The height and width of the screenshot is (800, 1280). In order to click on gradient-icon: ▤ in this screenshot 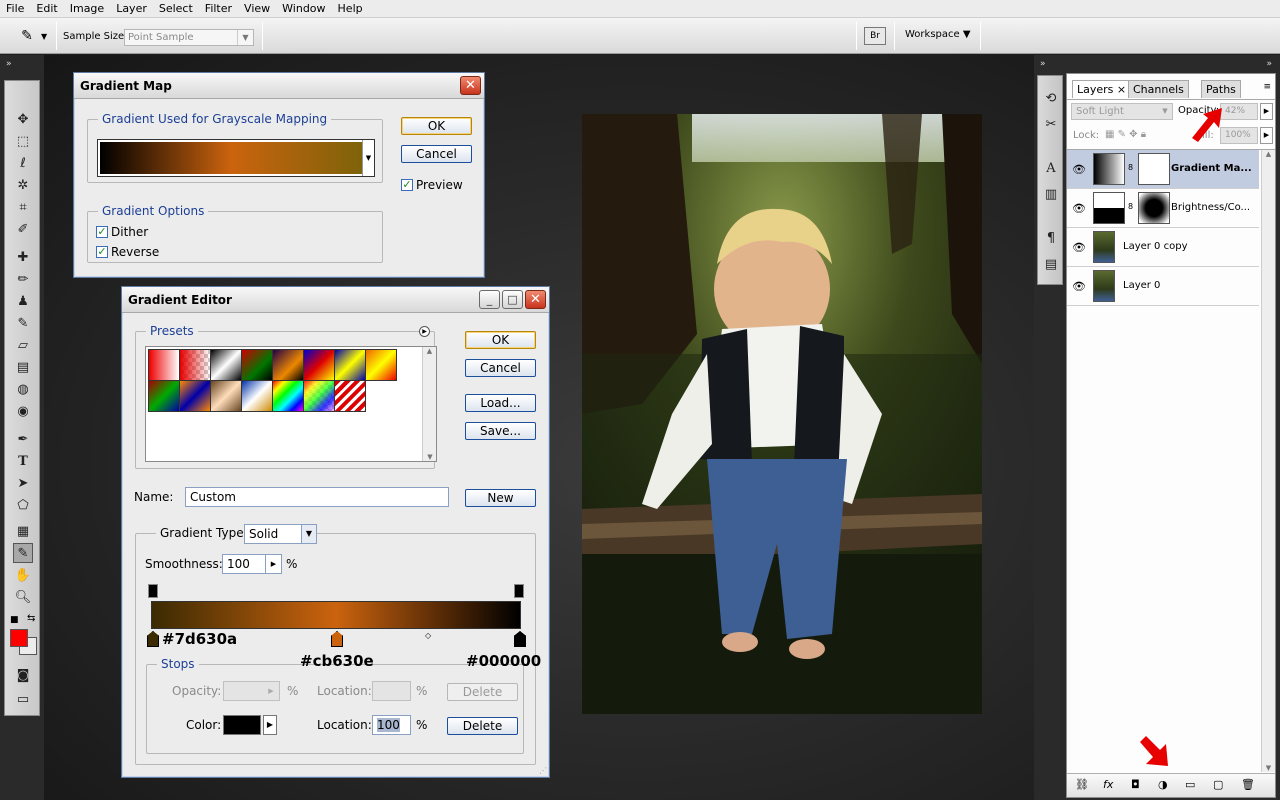, I will do `click(23, 367)`.